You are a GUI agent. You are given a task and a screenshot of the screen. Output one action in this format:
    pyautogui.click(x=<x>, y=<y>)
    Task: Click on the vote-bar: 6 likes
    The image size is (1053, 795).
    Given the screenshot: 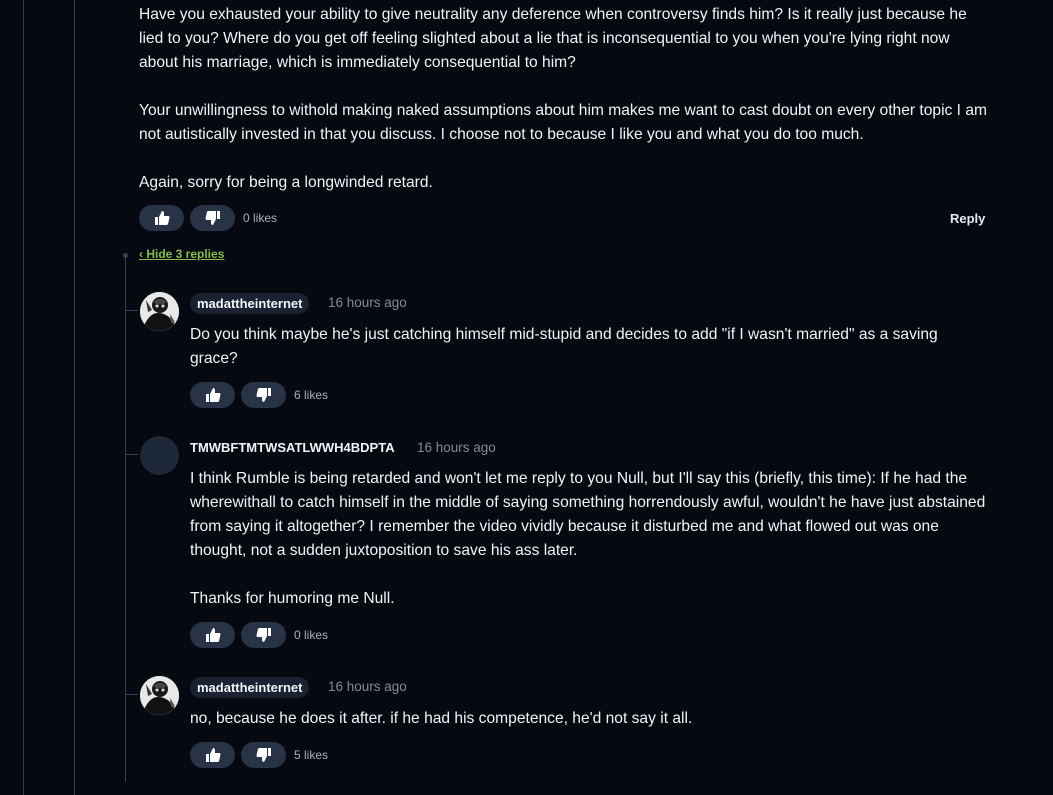 What is the action you would take?
    pyautogui.click(x=259, y=395)
    